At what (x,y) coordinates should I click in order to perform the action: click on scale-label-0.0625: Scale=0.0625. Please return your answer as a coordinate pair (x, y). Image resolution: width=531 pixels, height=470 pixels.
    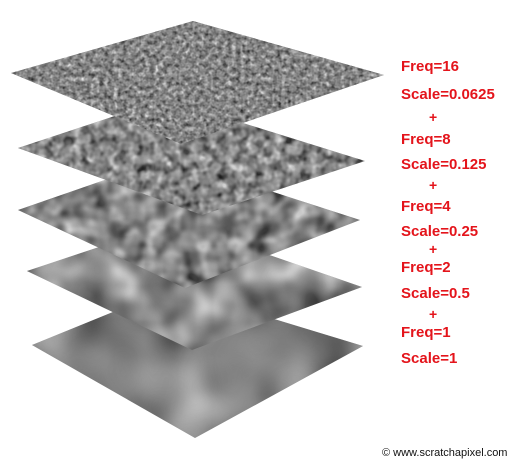
    Looking at the image, I should click on (448, 94).